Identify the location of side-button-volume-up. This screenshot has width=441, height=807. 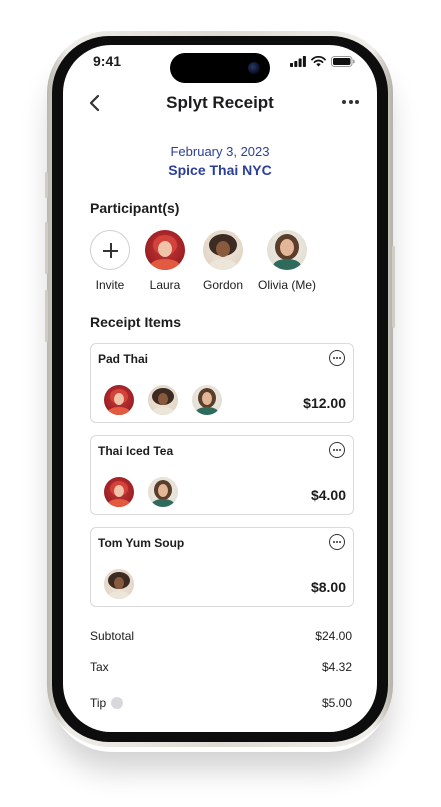
(46, 248).